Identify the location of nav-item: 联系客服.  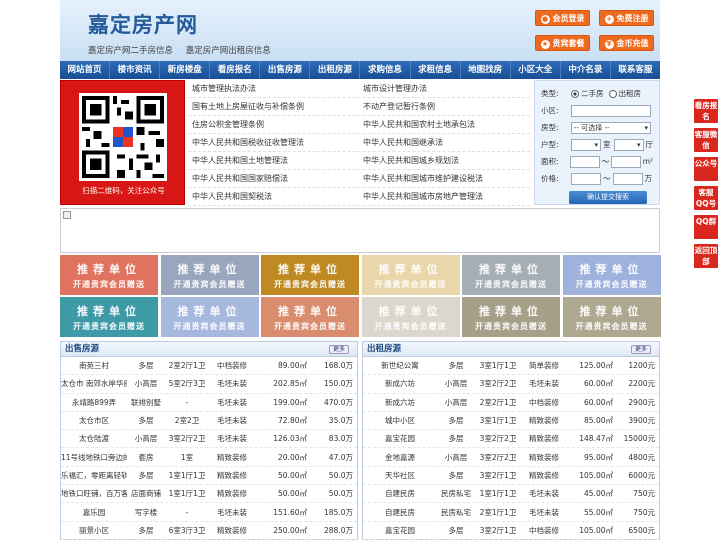
(635, 70).